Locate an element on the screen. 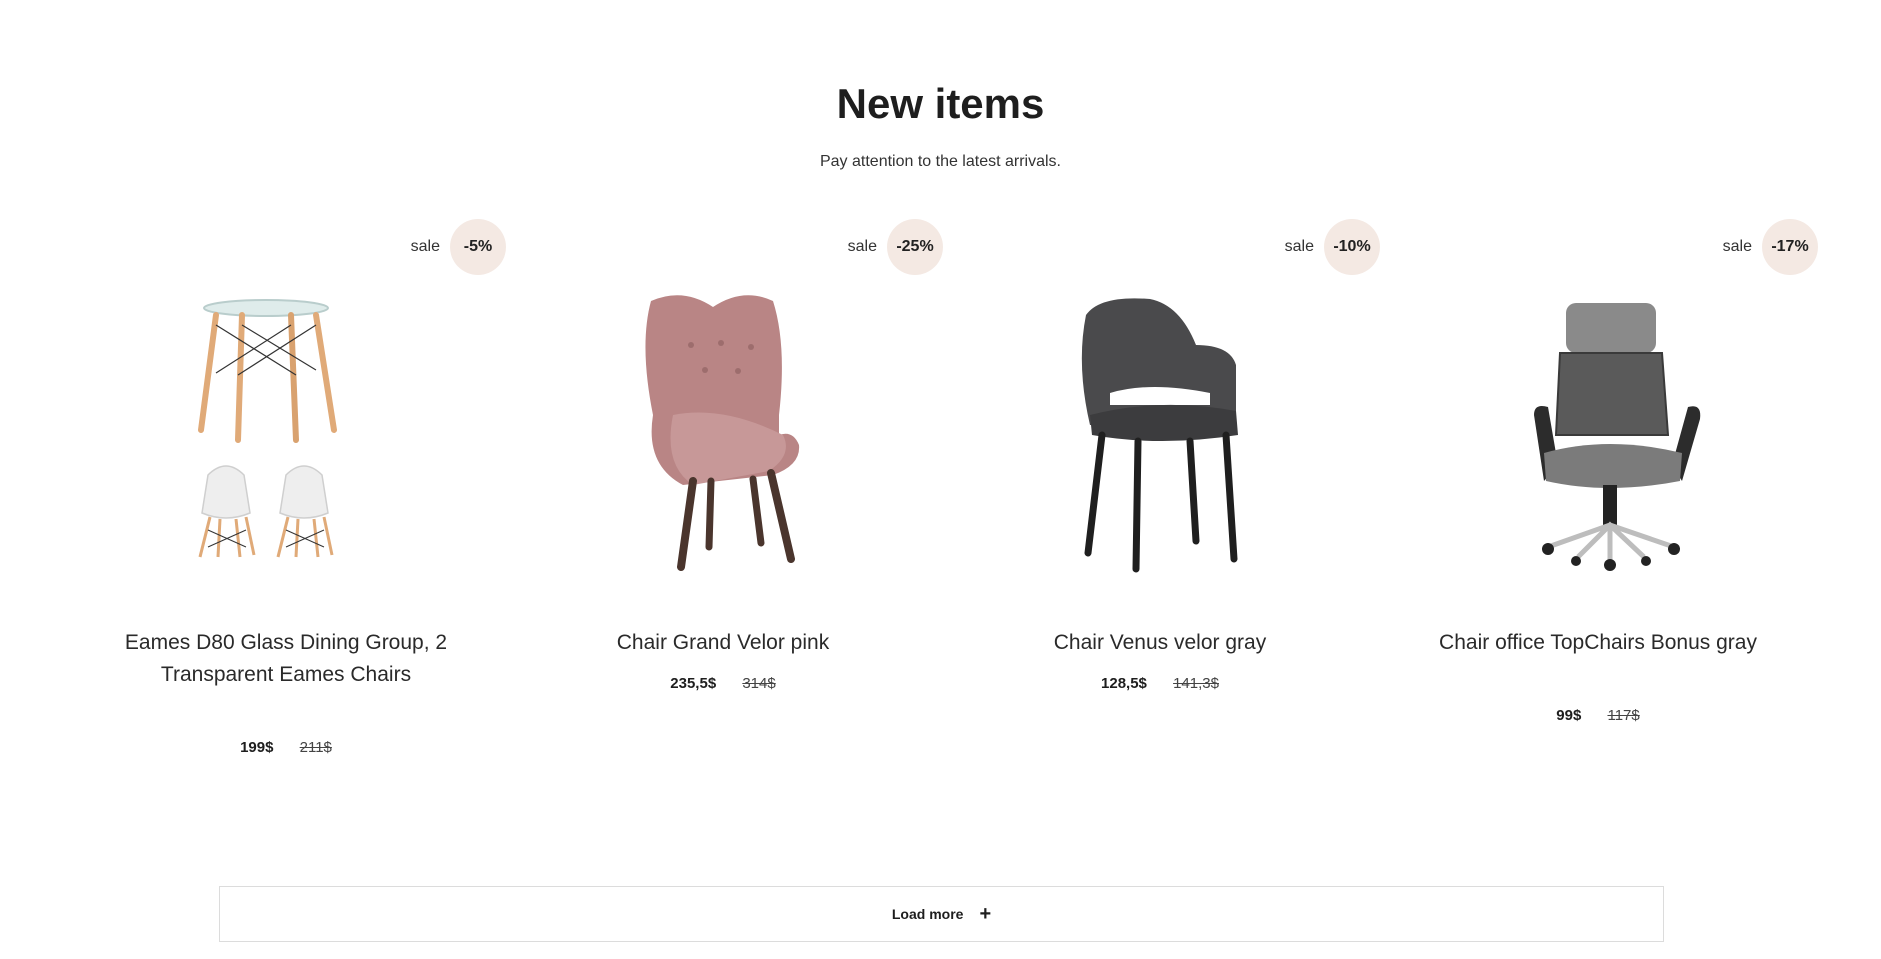 The height and width of the screenshot is (959, 1881). product-name: Chair office TopChairs Bonus gray is located at coordinates (1598, 643).